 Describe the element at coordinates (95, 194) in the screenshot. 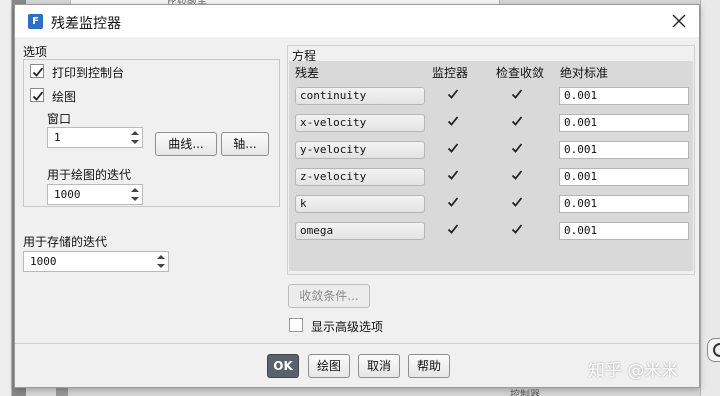

I see `plot-iterations-spinner: 1000` at that location.